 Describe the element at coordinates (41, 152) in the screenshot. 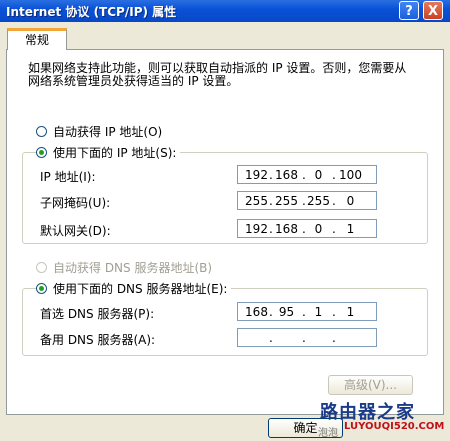

I see `radio-manual-ip-circle` at that location.